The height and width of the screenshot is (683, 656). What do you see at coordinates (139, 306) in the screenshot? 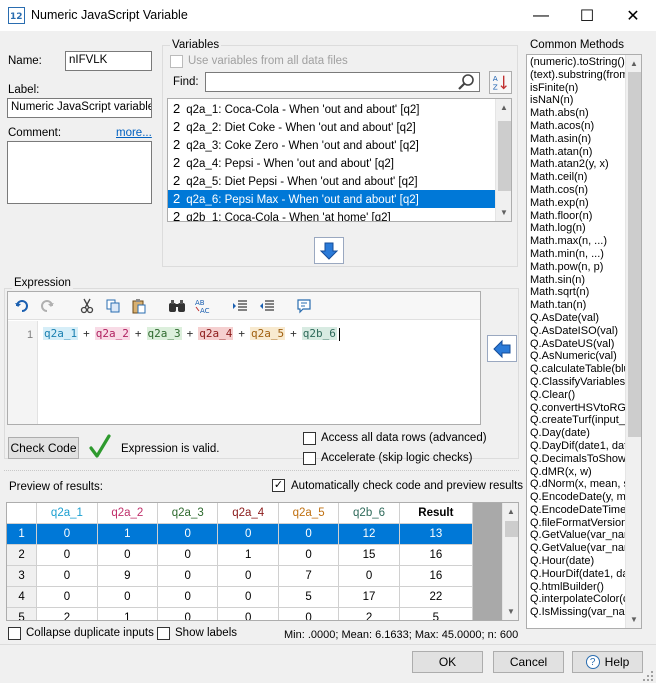
I see `paste-icon` at bounding box center [139, 306].